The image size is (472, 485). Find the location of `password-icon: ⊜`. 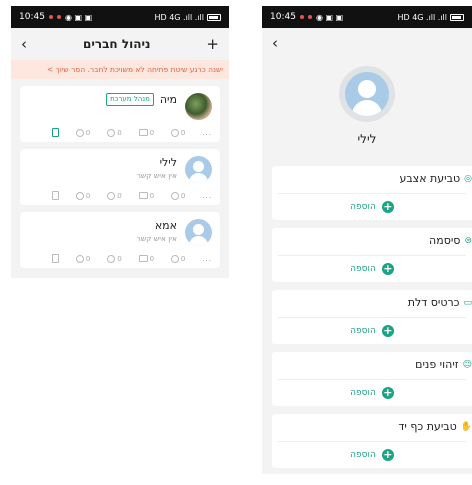

password-icon: ⊜ is located at coordinates (468, 240).